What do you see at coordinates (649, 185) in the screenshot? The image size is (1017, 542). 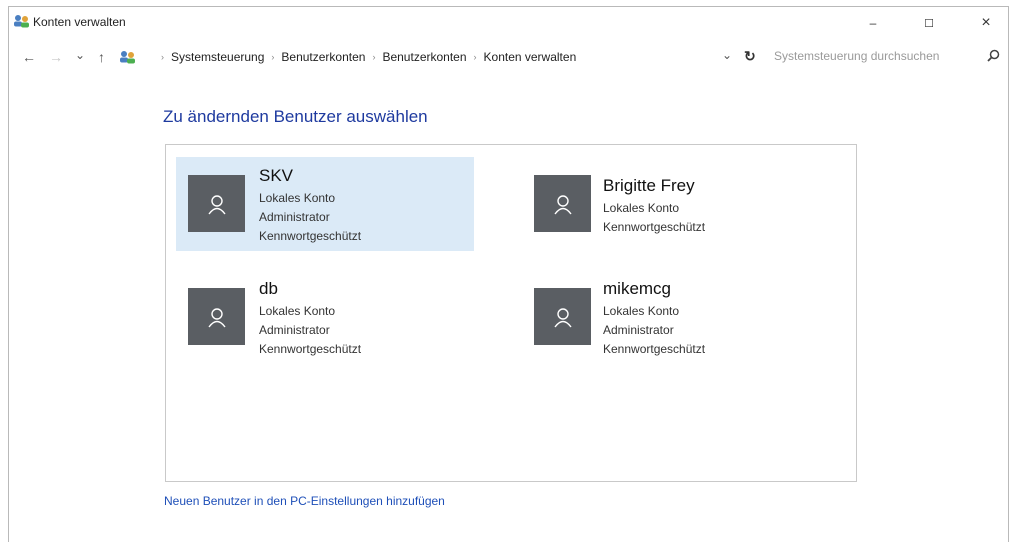 I see `user-name: Brigitte Frey` at bounding box center [649, 185].